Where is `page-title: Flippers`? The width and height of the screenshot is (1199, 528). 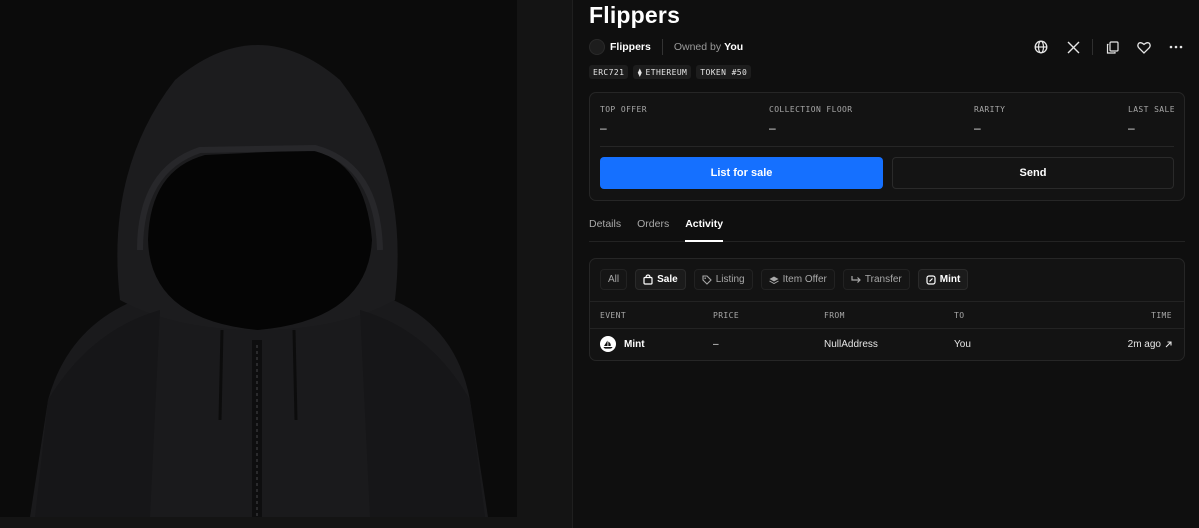
page-title: Flippers is located at coordinates (635, 15).